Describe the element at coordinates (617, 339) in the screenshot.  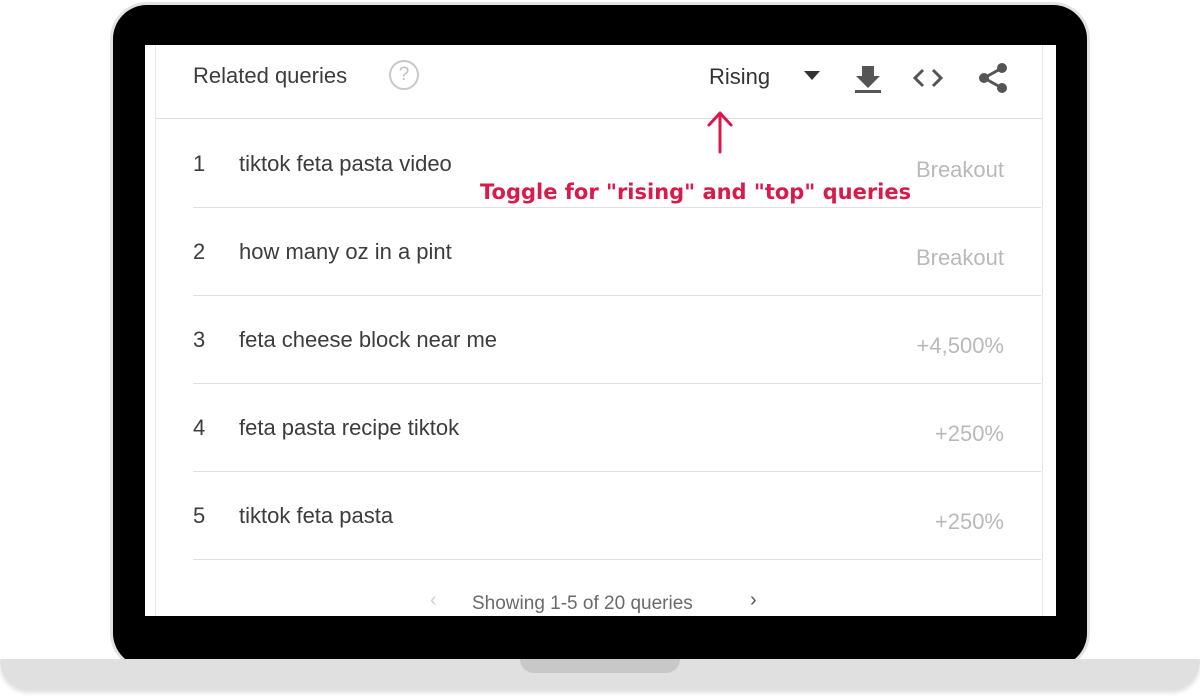
I see `query-row: 3 feta cheese block near me +4,500%` at that location.